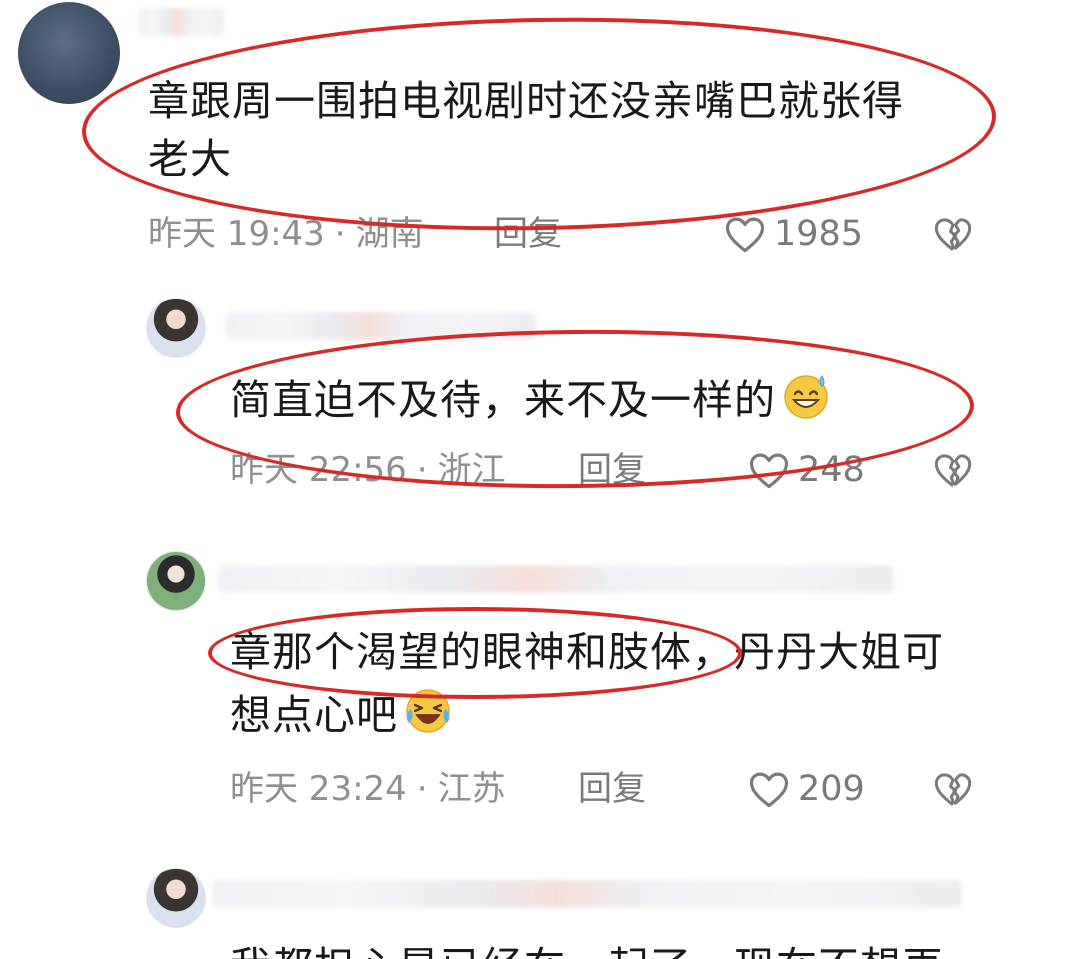 The image size is (1080, 959). What do you see at coordinates (318, 470) in the screenshot?
I see `comment-time: 昨天 22:56` at bounding box center [318, 470].